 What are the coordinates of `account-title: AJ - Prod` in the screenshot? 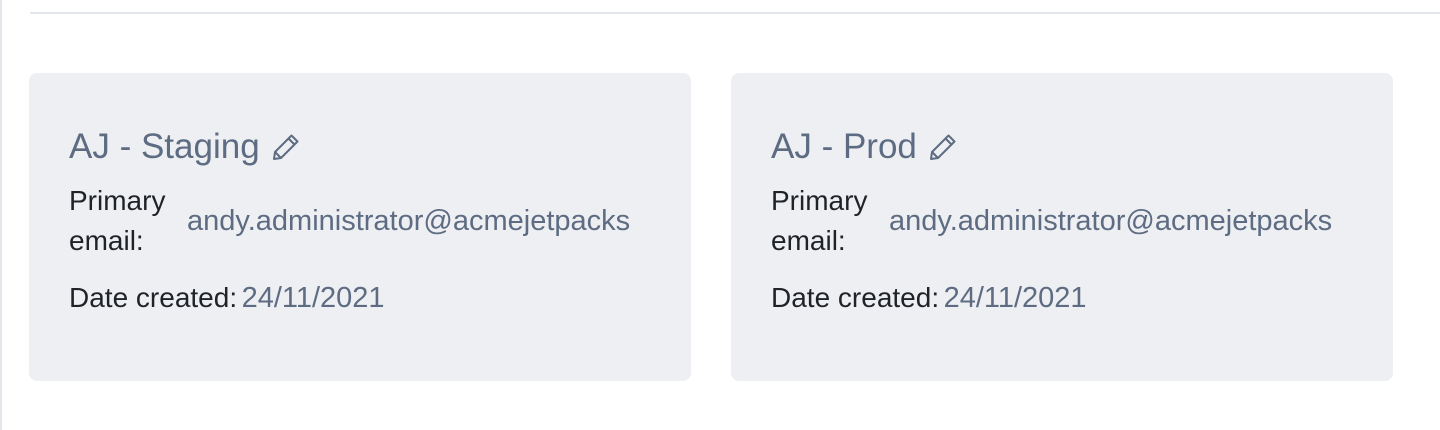 It's located at (865, 147).